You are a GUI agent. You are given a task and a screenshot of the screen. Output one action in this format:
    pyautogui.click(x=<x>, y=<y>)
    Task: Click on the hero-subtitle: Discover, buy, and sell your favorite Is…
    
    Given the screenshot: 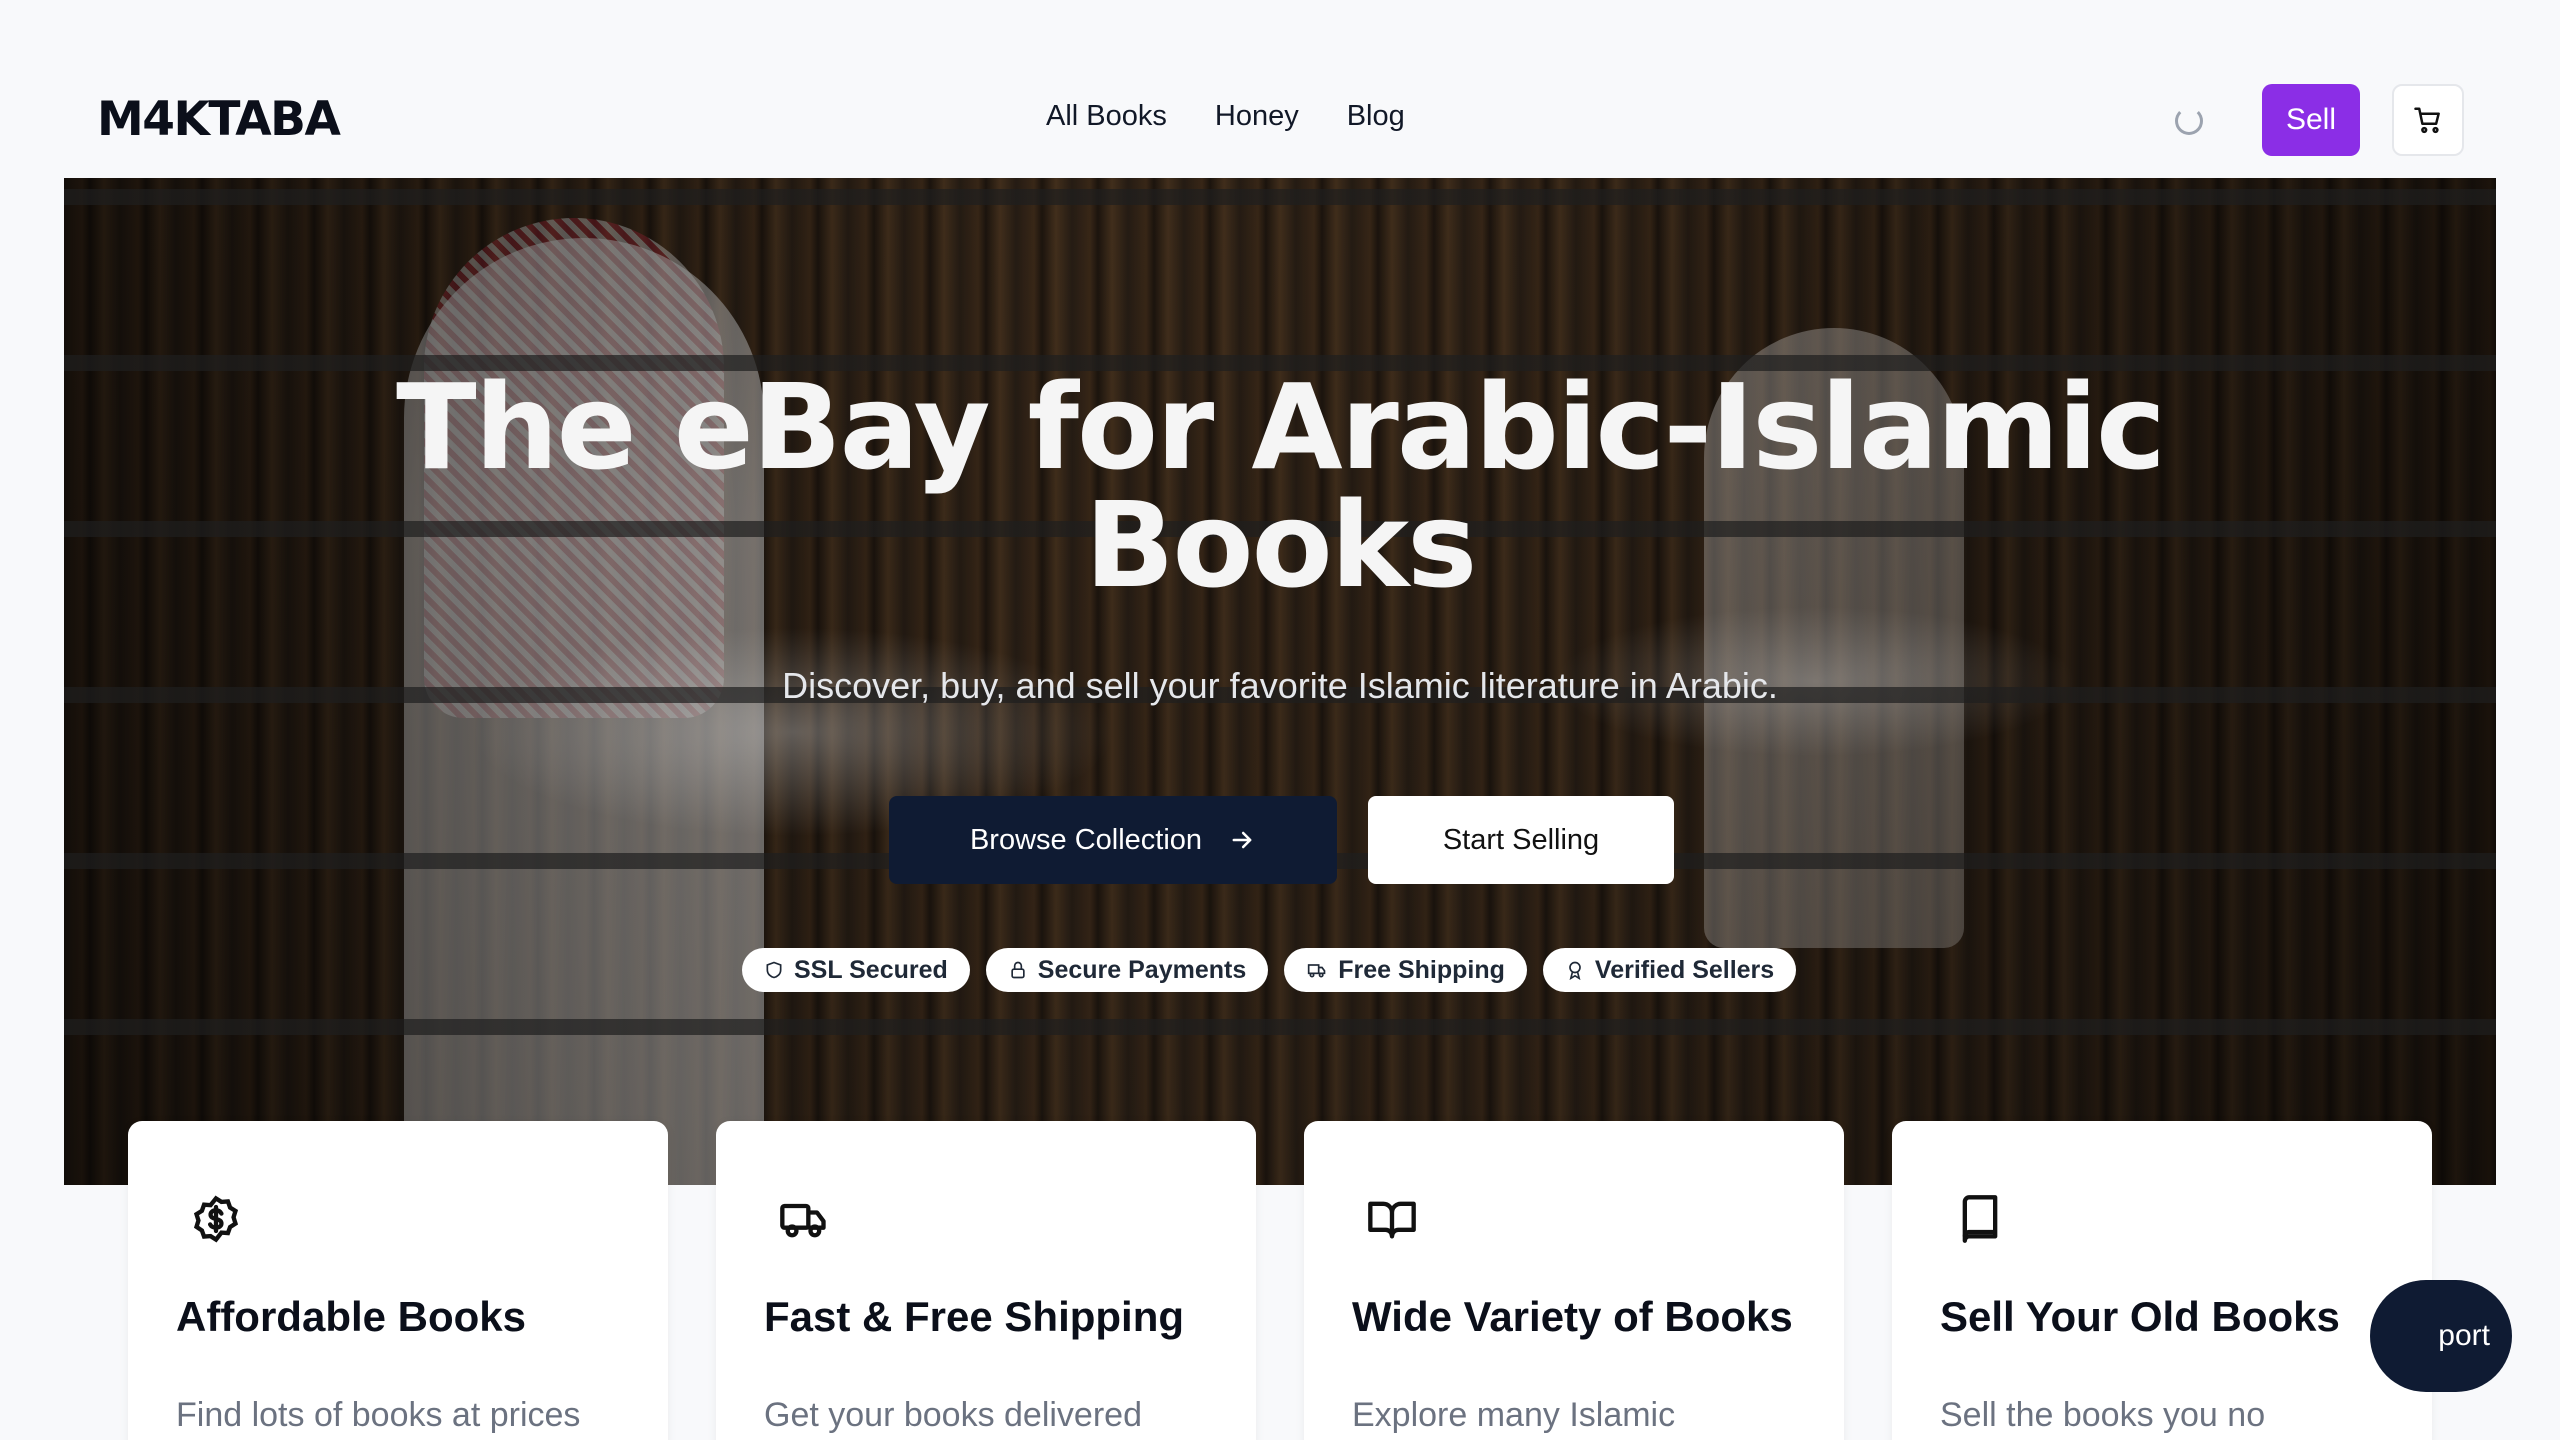 What is the action you would take?
    pyautogui.click(x=1280, y=685)
    